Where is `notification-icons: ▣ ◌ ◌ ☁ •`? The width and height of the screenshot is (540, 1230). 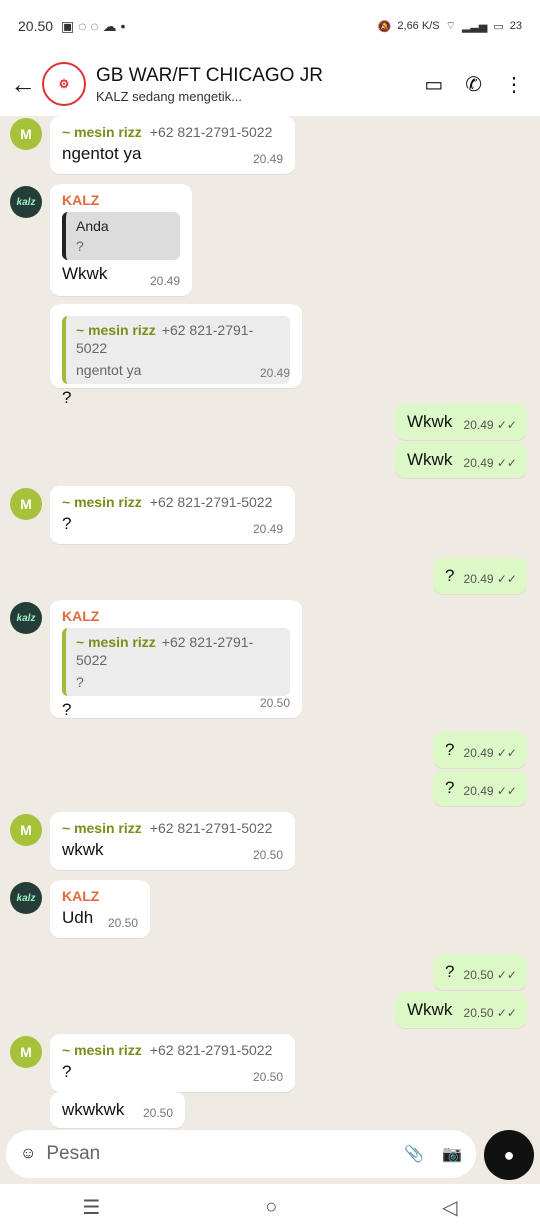
notification-icons: ▣ ◌ ◌ ☁ • is located at coordinates (93, 25).